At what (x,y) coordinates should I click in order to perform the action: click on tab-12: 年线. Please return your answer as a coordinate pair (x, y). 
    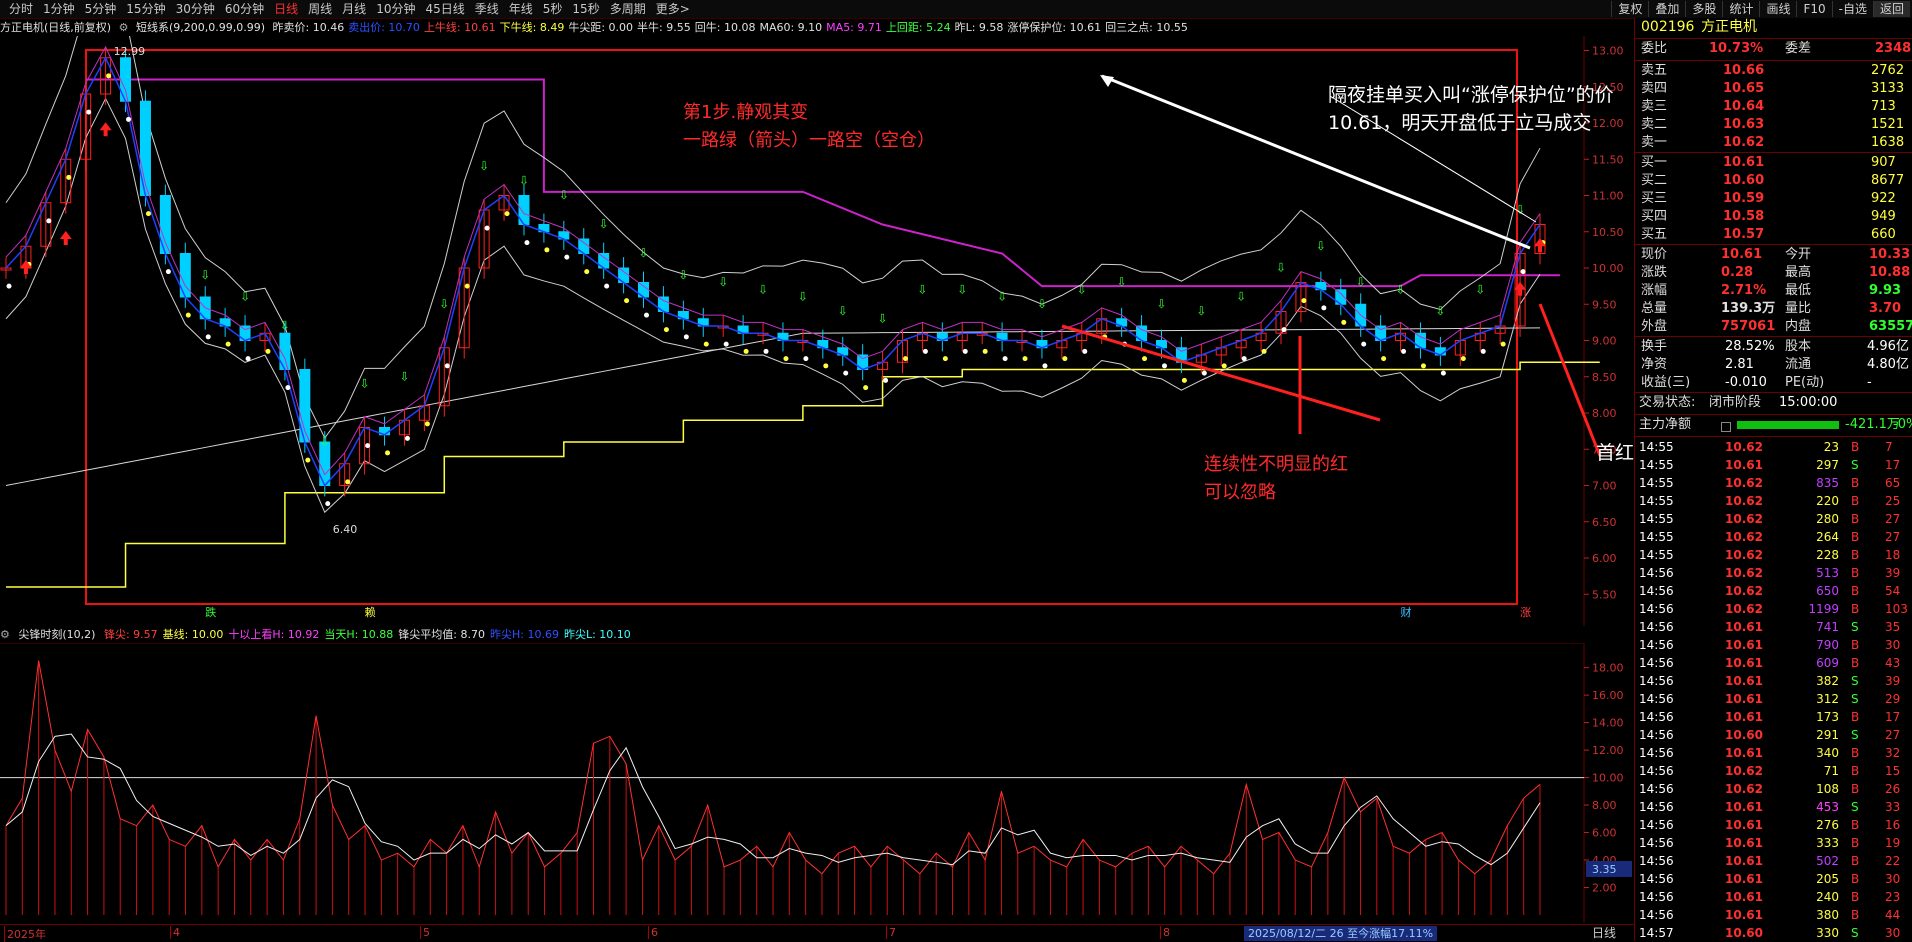
    Looking at the image, I should click on (521, 9).